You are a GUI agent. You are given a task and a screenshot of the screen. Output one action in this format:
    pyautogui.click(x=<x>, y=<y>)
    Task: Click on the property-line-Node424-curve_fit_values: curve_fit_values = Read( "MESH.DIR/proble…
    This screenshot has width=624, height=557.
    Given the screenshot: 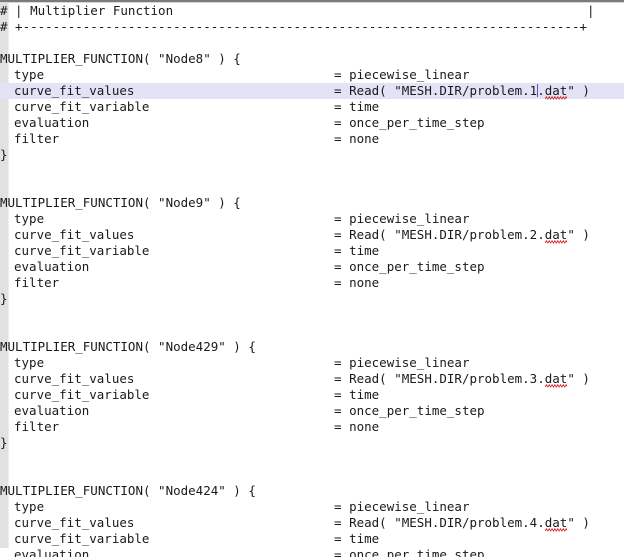 What is the action you would take?
    pyautogui.click(x=312, y=523)
    